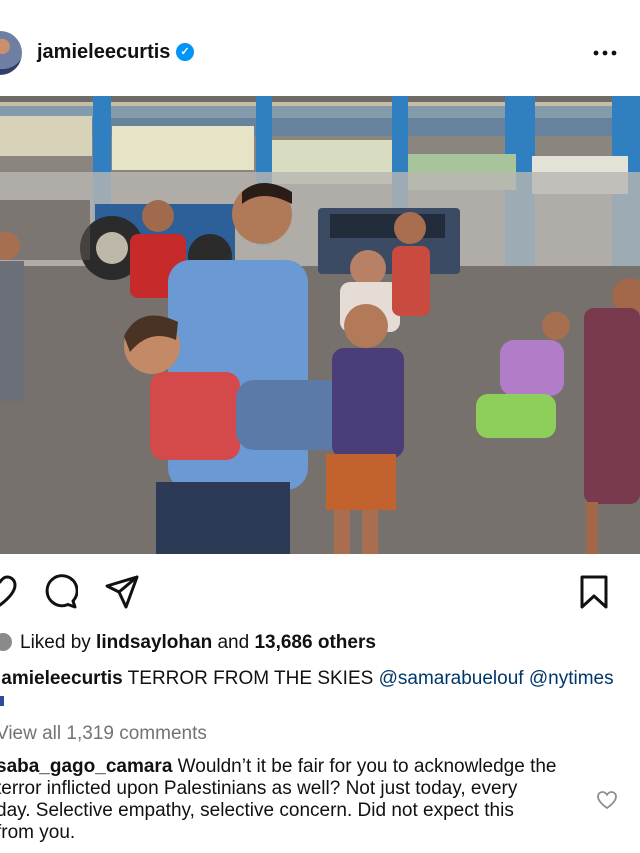 The height and width of the screenshot is (853, 640). I want to click on liked-count: 13,686 others, so click(314, 642).